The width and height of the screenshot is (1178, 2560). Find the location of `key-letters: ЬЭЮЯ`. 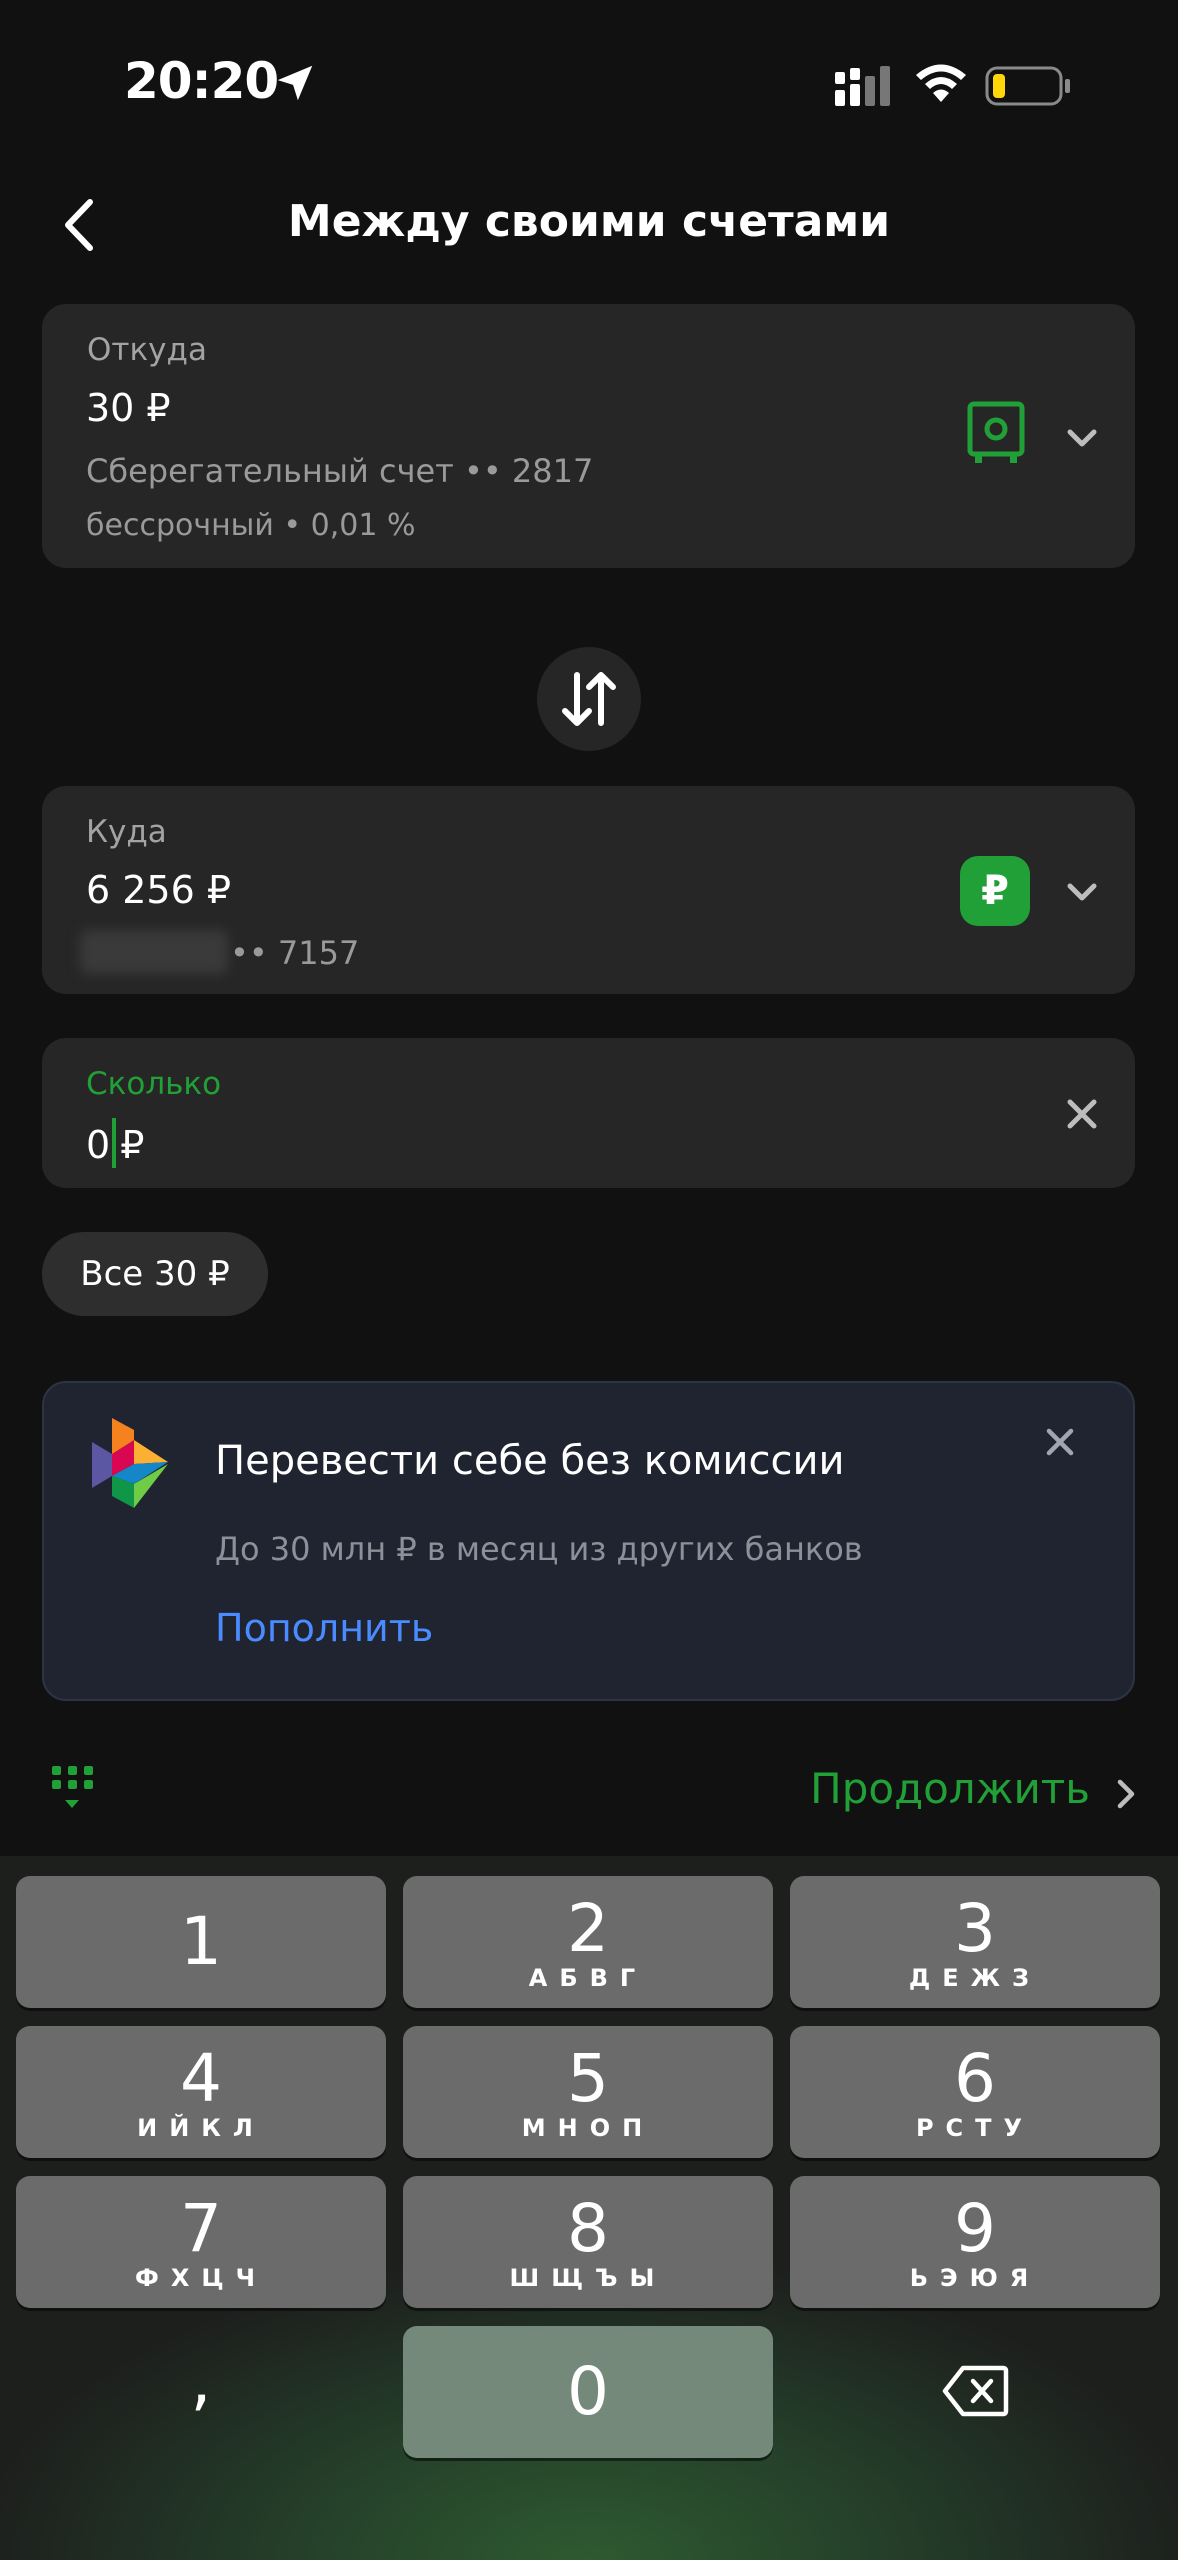

key-letters: ЬЭЮЯ is located at coordinates (975, 2278).